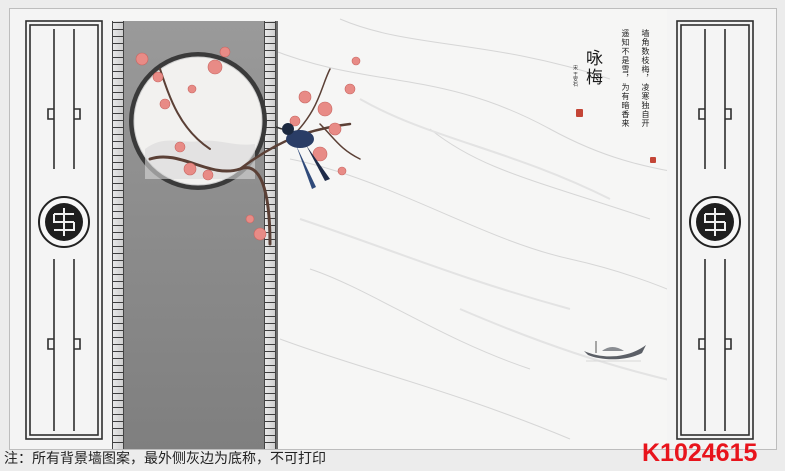  I want to click on plum-blossom-moon-painting, so click(245, 146).